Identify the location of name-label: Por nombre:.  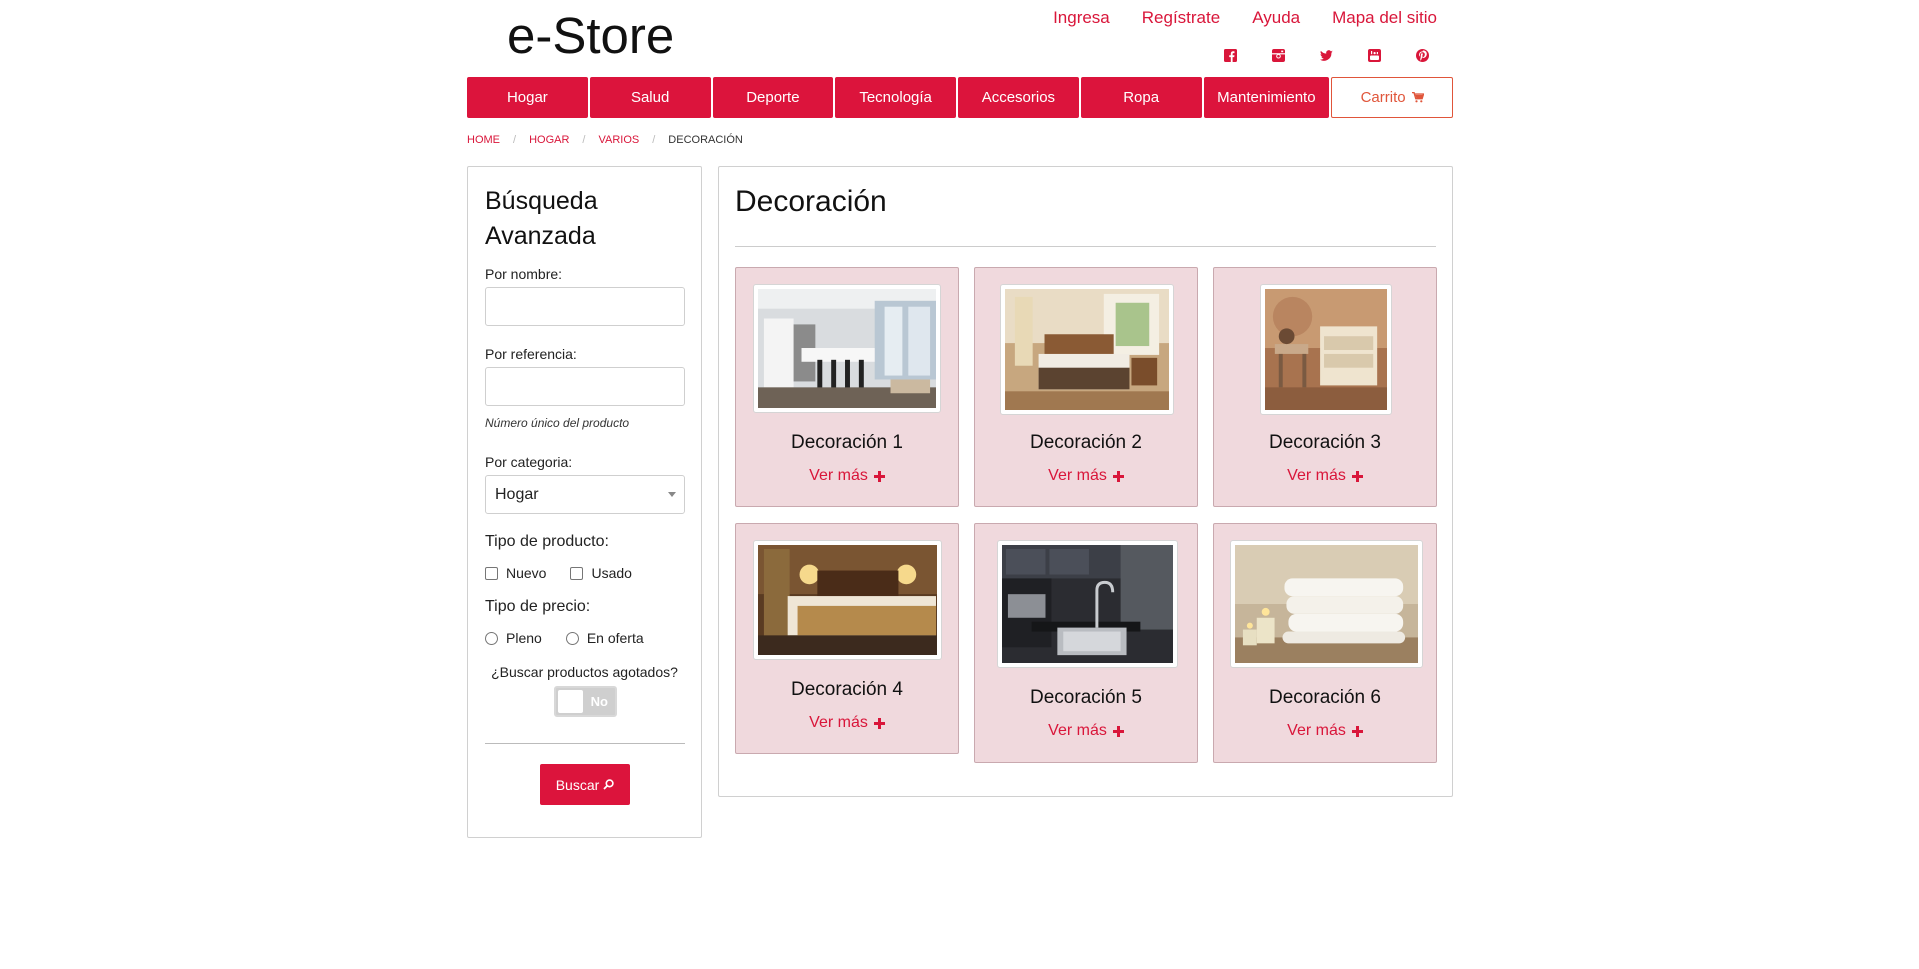
(524, 274).